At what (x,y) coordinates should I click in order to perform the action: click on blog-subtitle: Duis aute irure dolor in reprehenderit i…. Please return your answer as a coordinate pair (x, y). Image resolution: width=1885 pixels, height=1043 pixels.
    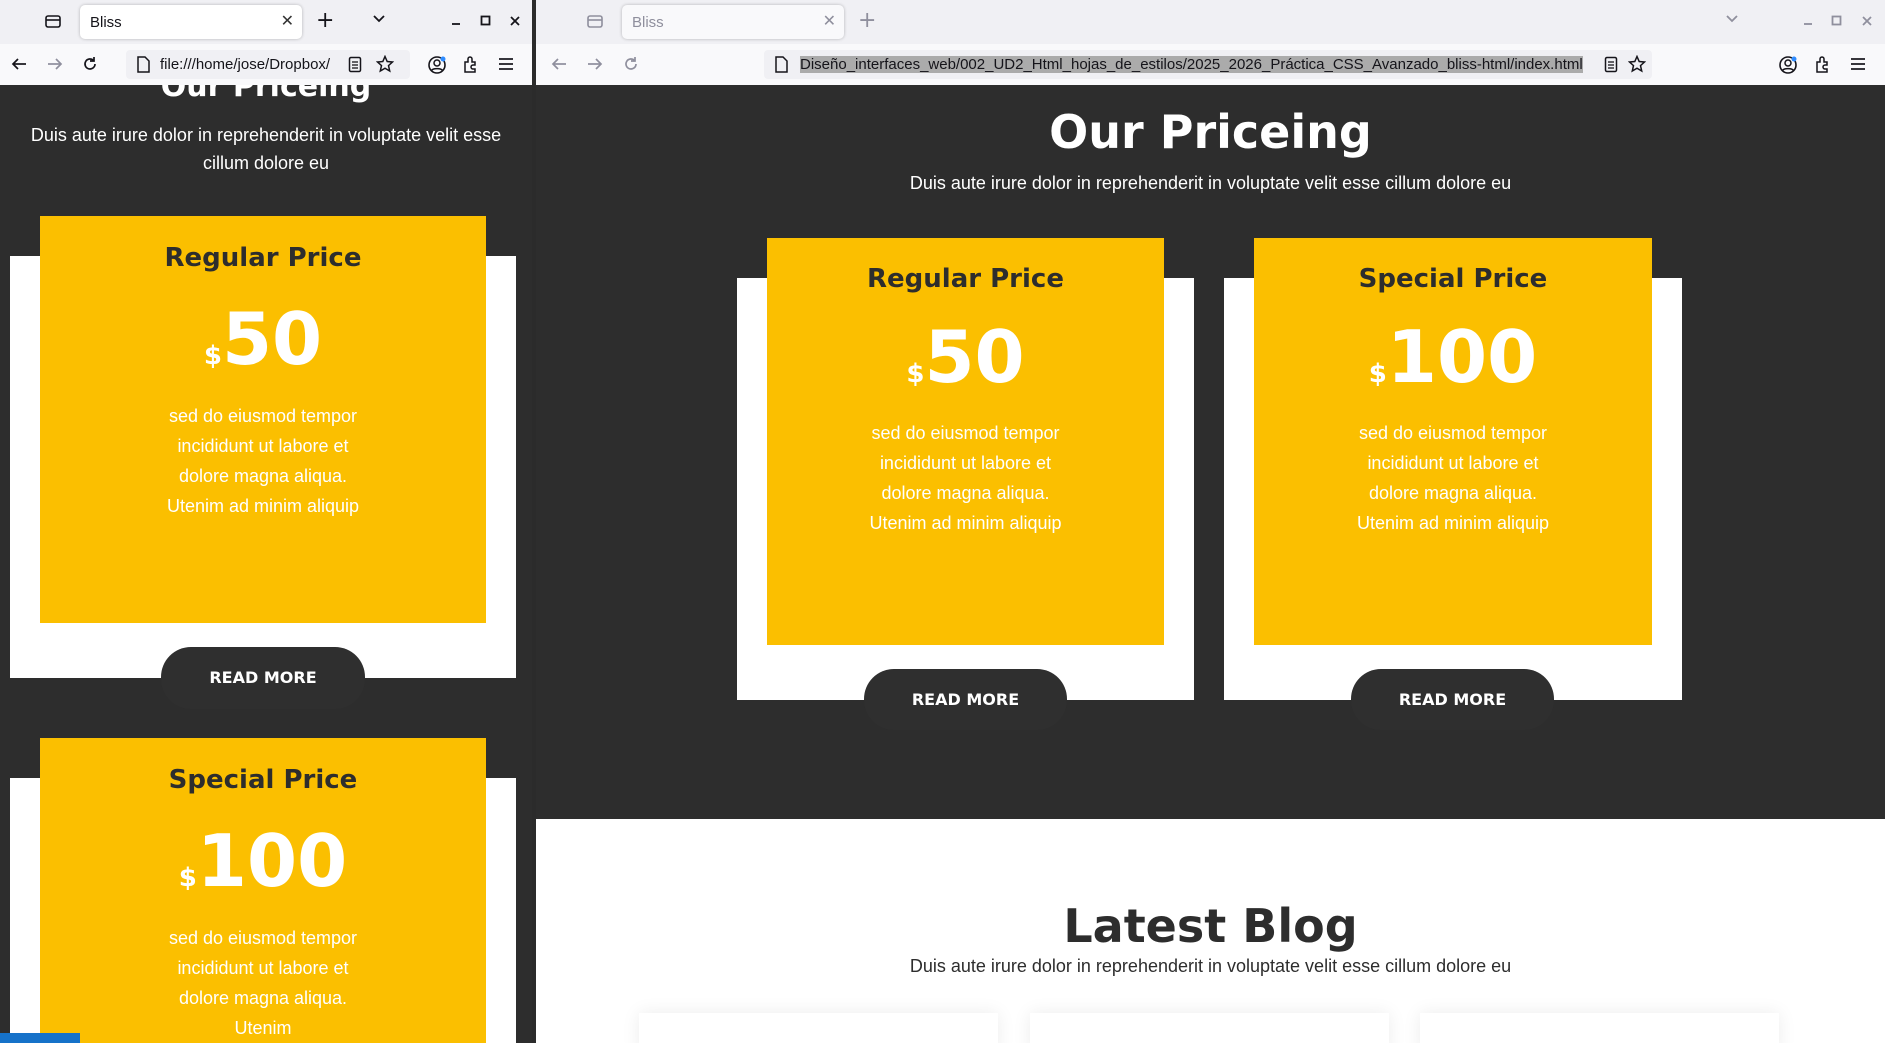
    Looking at the image, I should click on (1210, 966).